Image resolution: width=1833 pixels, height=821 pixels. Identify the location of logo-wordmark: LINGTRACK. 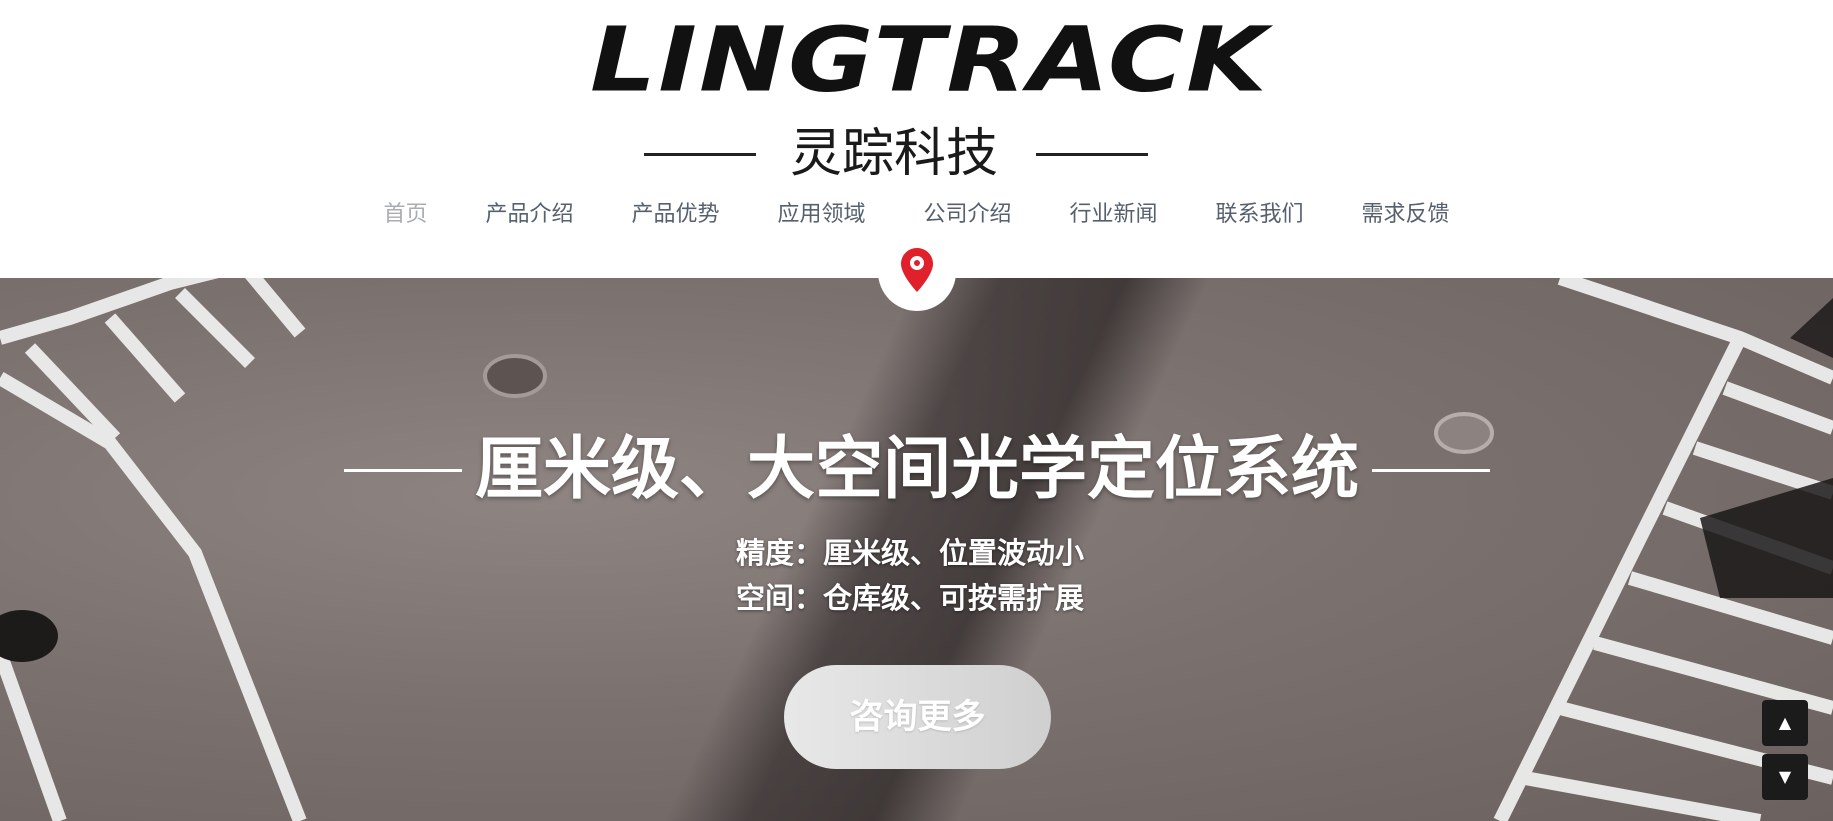
(928, 59).